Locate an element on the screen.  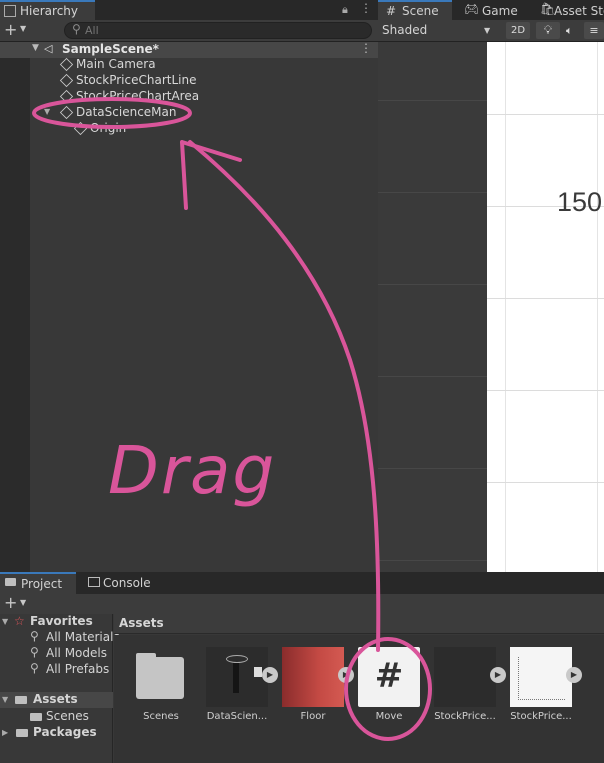
tree-item-label: Scenes is located at coordinates (67, 716).